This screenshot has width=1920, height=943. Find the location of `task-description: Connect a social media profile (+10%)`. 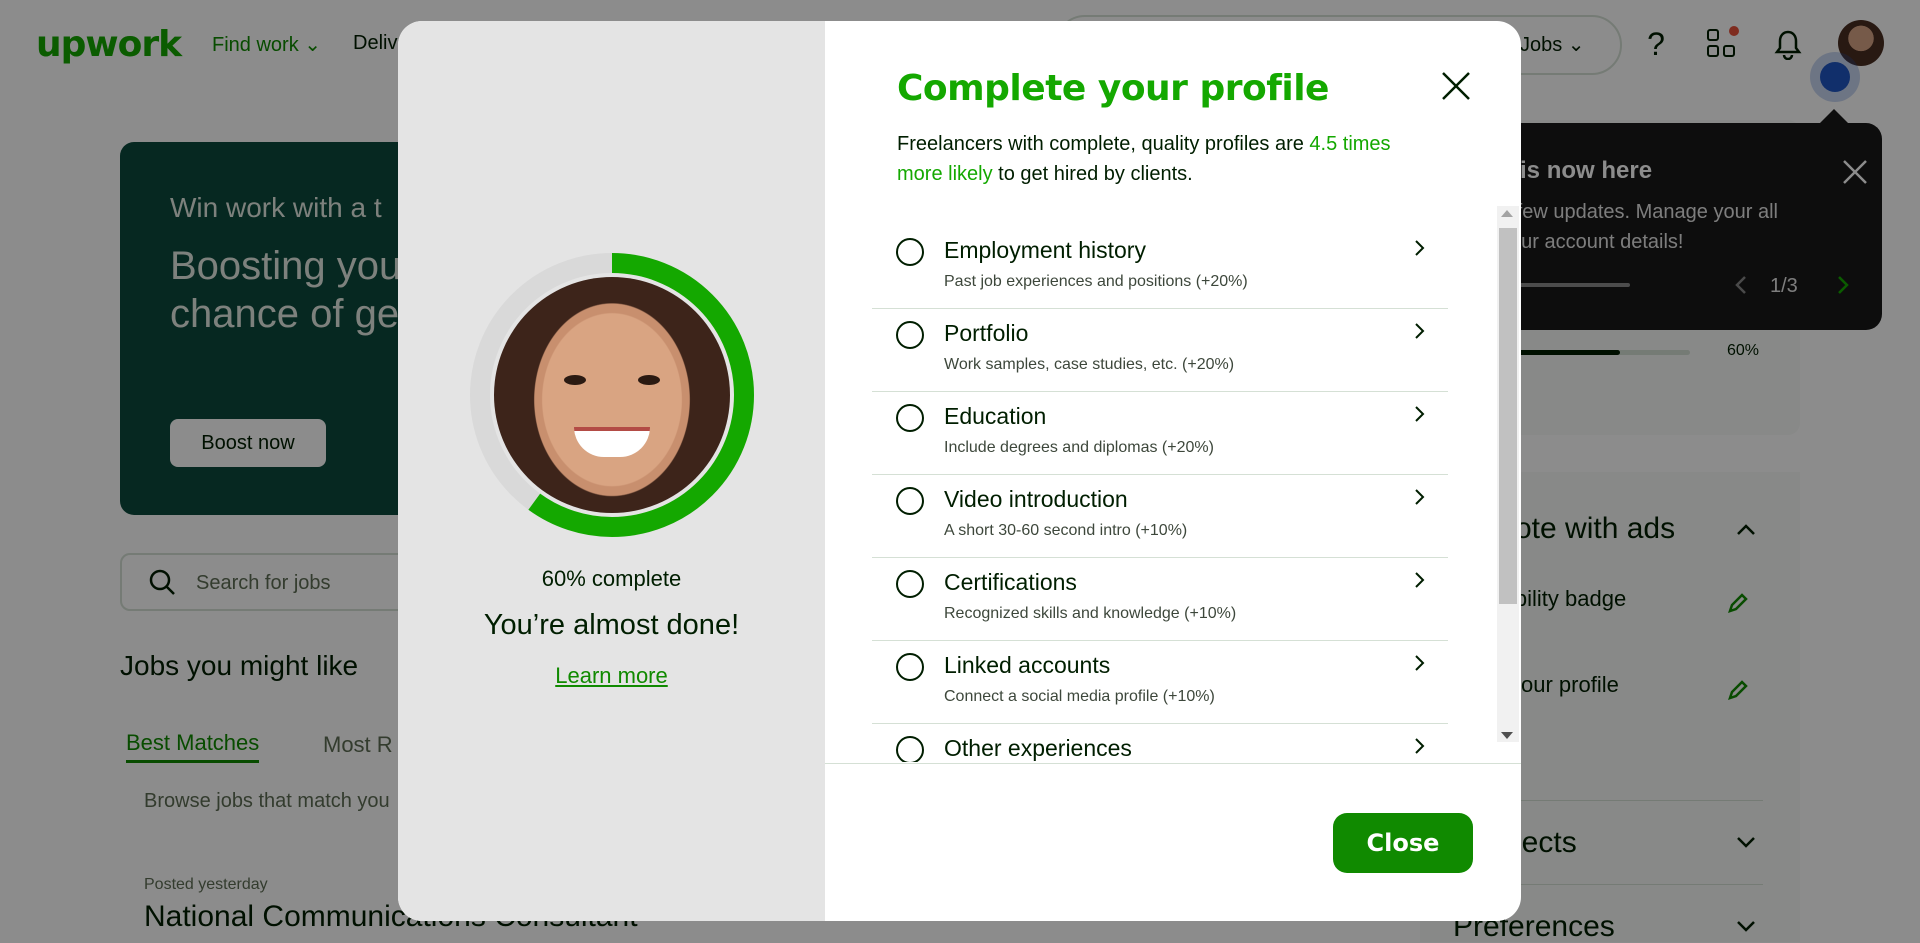

task-description: Connect a social media profile (+10%) is located at coordinates (1079, 696).